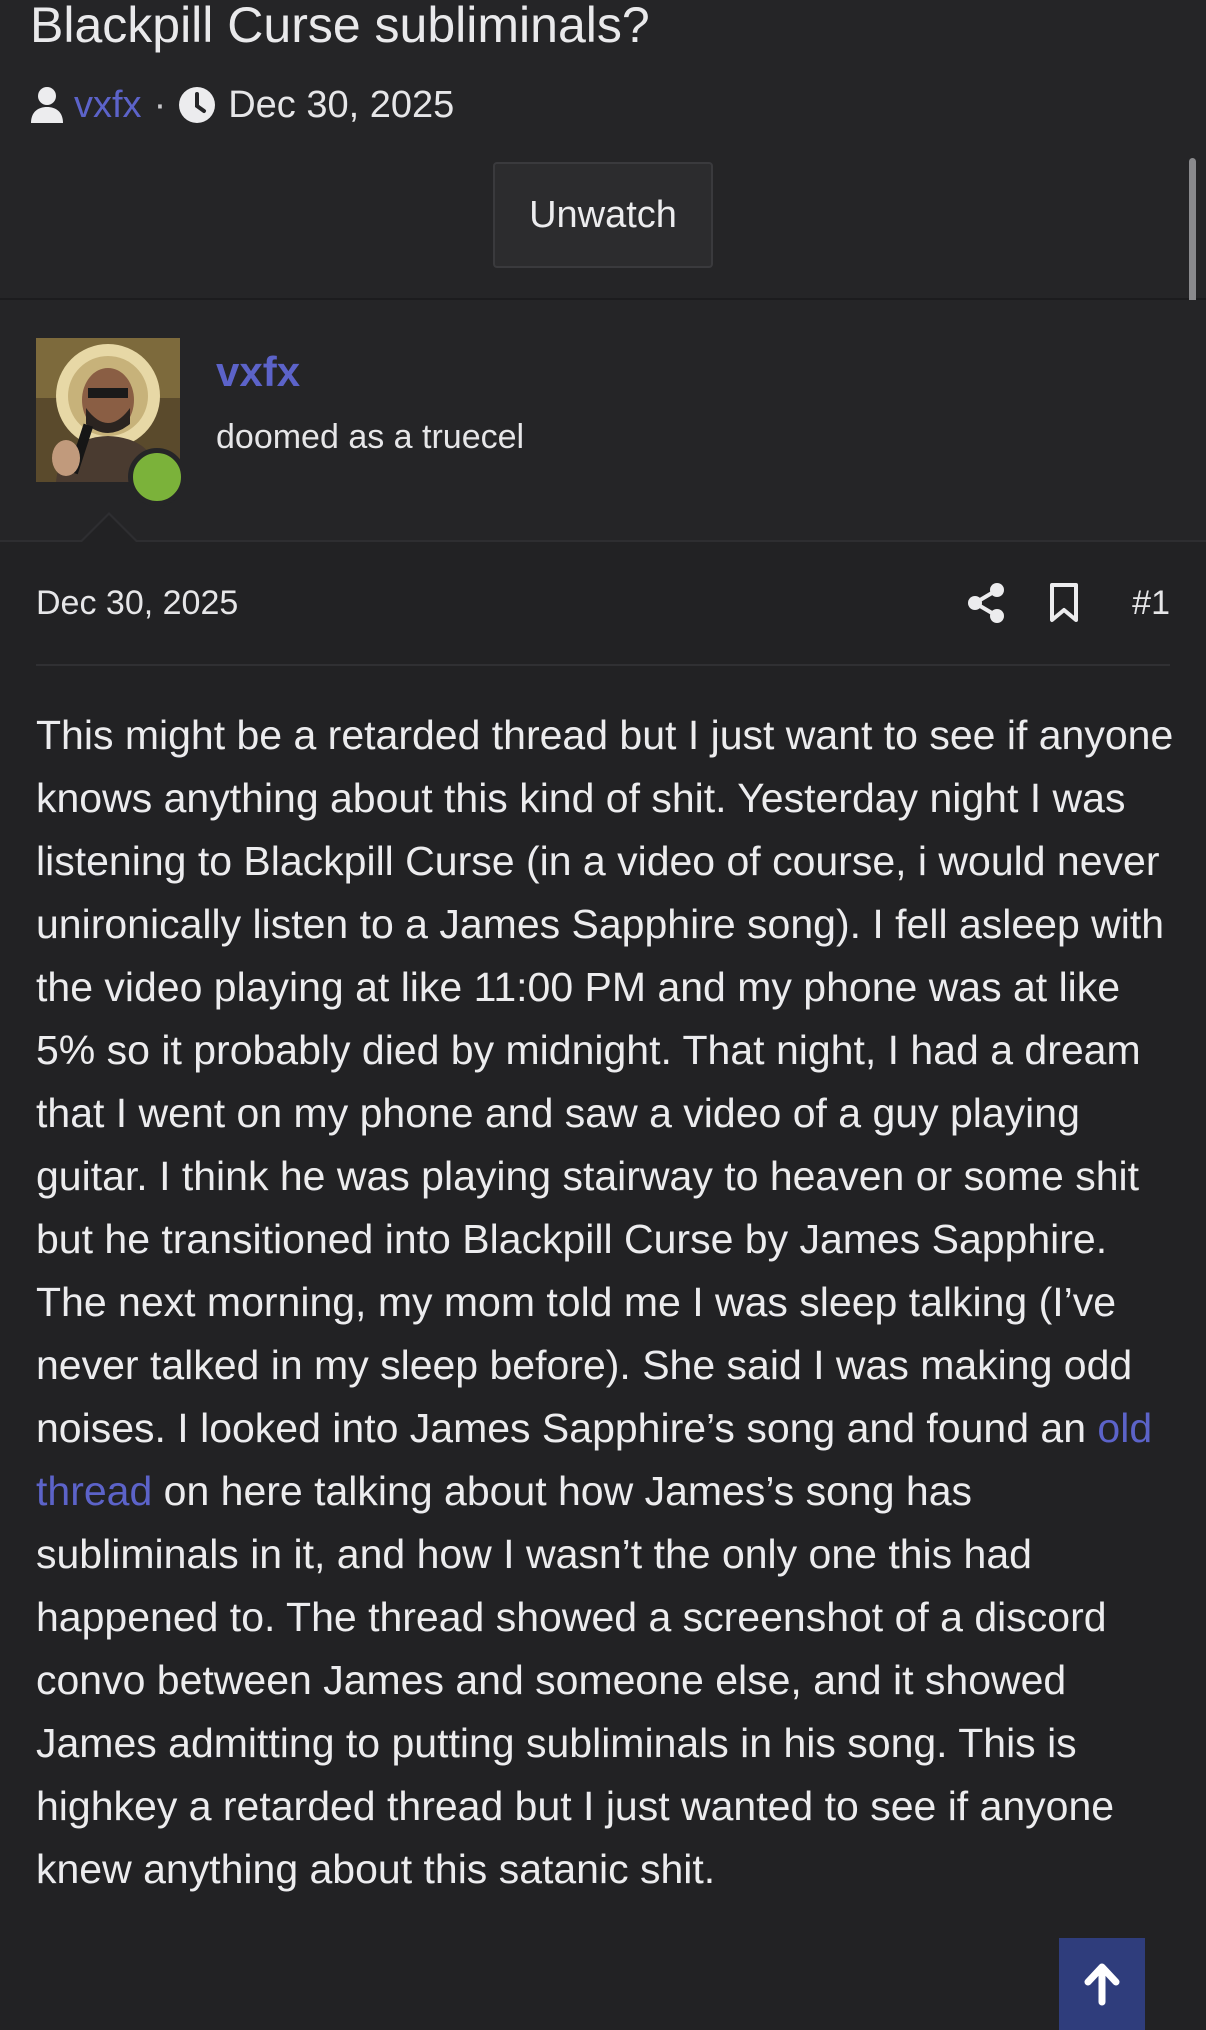 The height and width of the screenshot is (2030, 1206). I want to click on online-status-indicator, so click(157, 477).